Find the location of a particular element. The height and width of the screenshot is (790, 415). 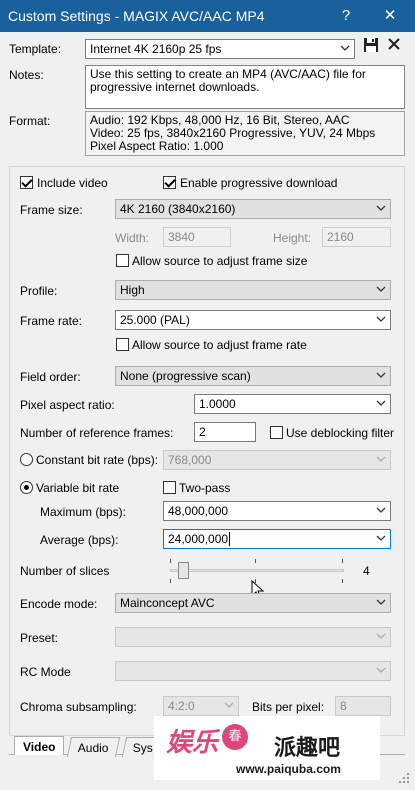

notes-line-2: progressive internet downloads. is located at coordinates (175, 87).